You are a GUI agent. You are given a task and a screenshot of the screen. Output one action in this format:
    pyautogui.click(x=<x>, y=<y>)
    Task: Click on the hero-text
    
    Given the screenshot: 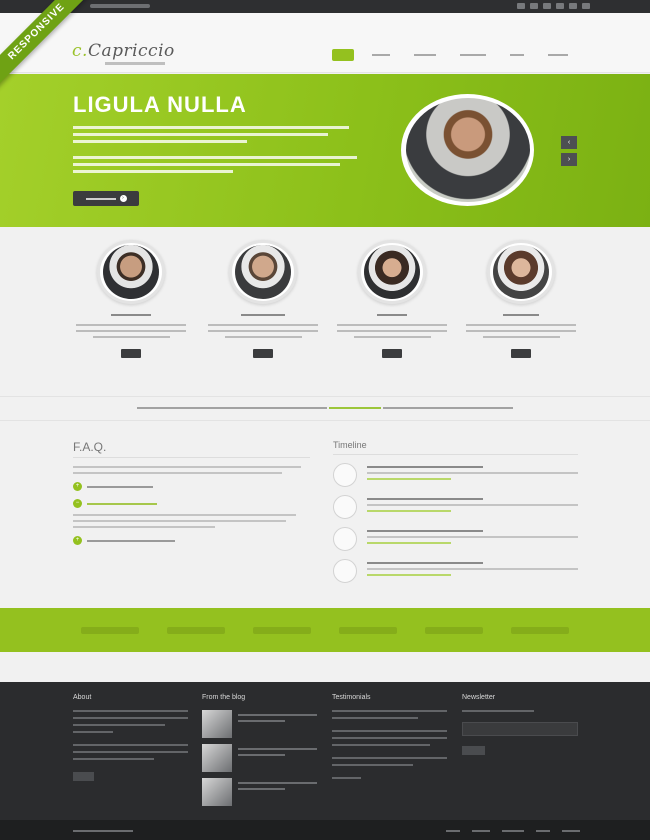 What is the action you would take?
    pyautogui.click(x=218, y=151)
    